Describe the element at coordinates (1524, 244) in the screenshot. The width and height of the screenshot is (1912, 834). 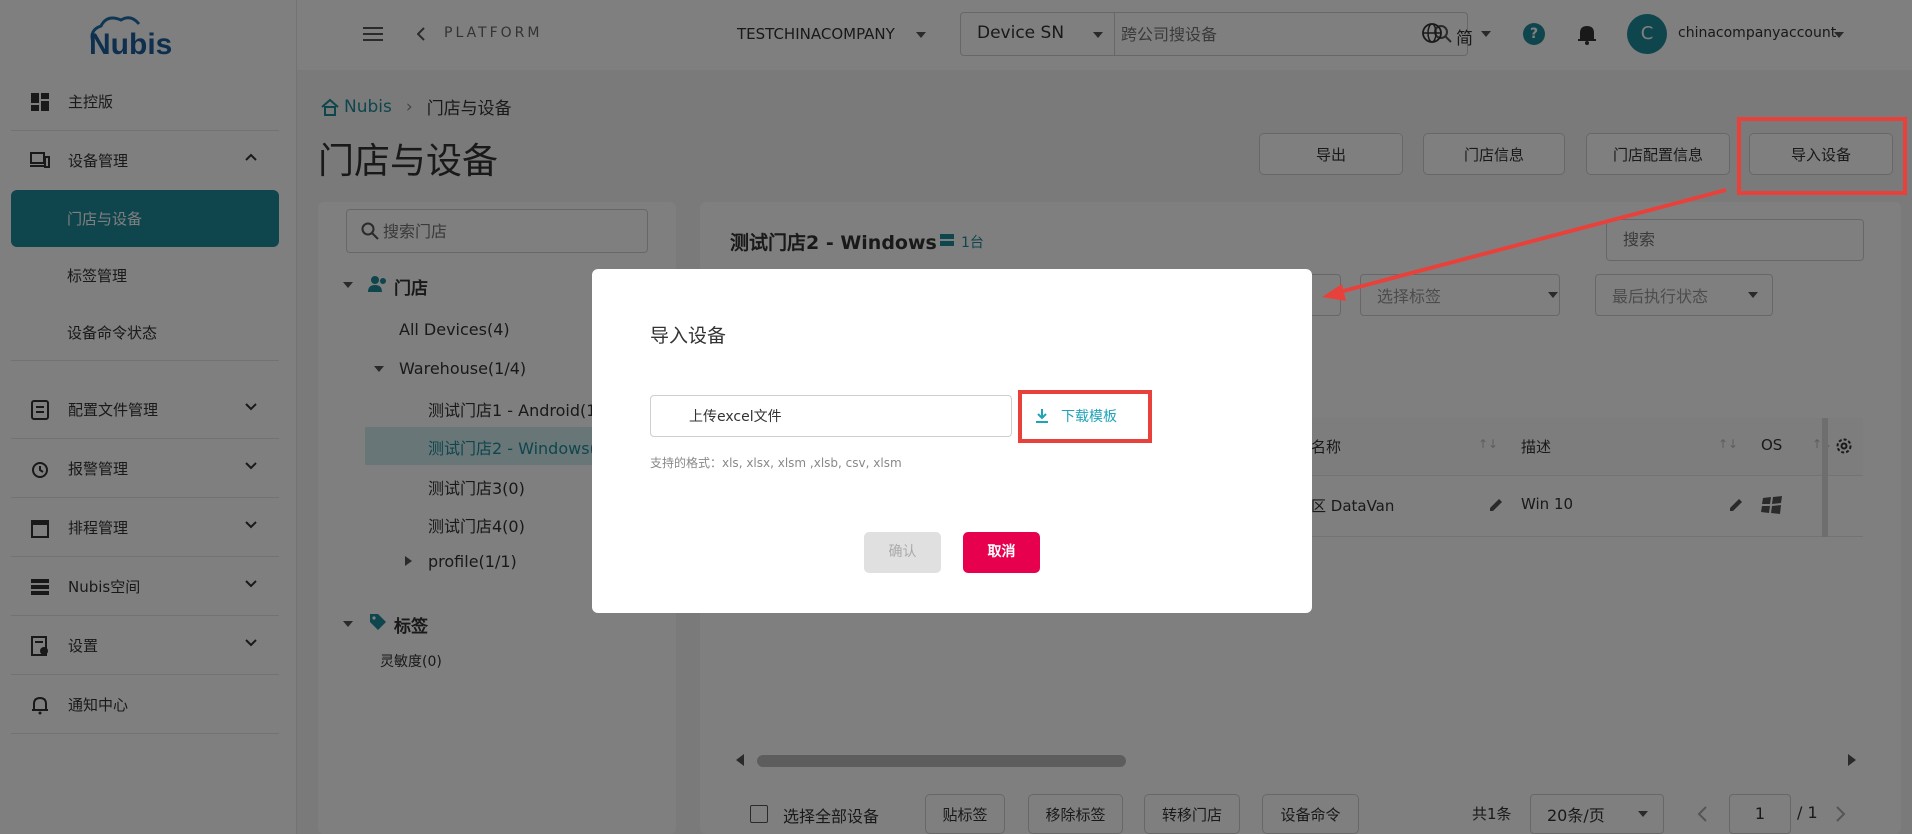
I see `callout-arrow` at that location.